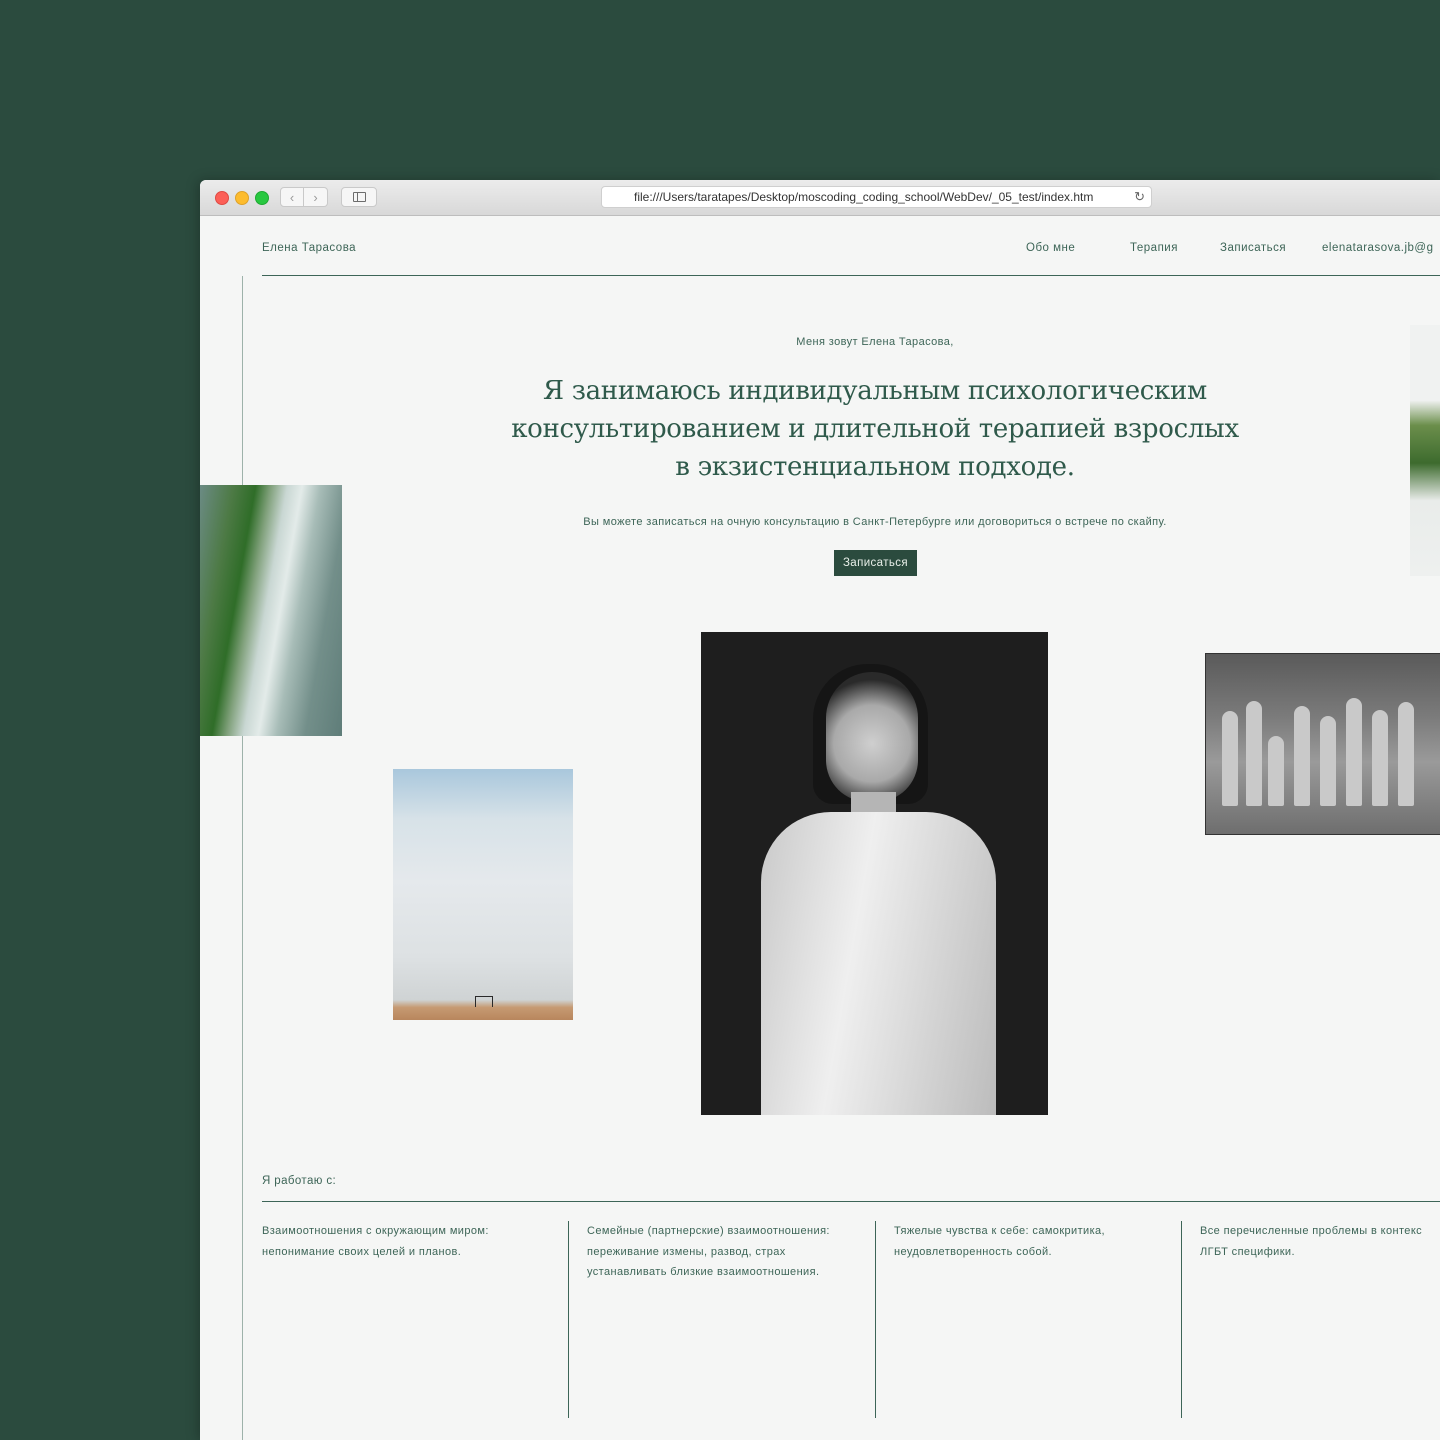 The height and width of the screenshot is (1440, 1440). Describe the element at coordinates (484, 1001) in the screenshot. I see `beach-frame-shape` at that location.